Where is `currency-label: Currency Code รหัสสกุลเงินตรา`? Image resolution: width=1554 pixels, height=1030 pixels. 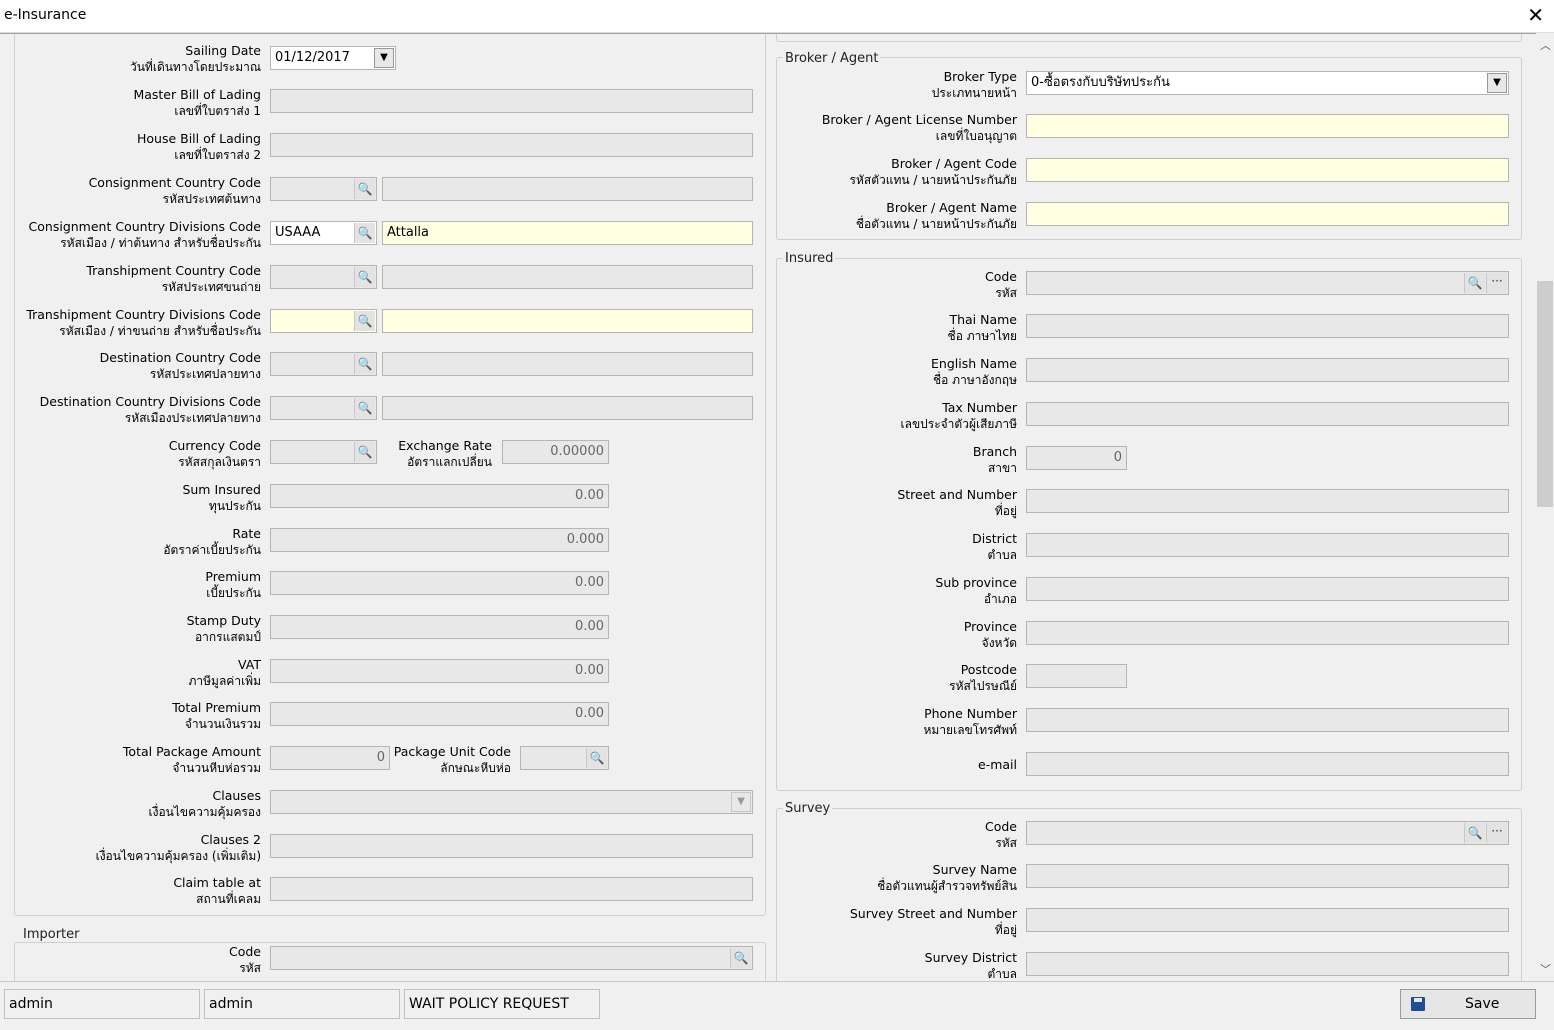
currency-label: Currency Code รหัสสกุลเงินตรา is located at coordinates (214, 453).